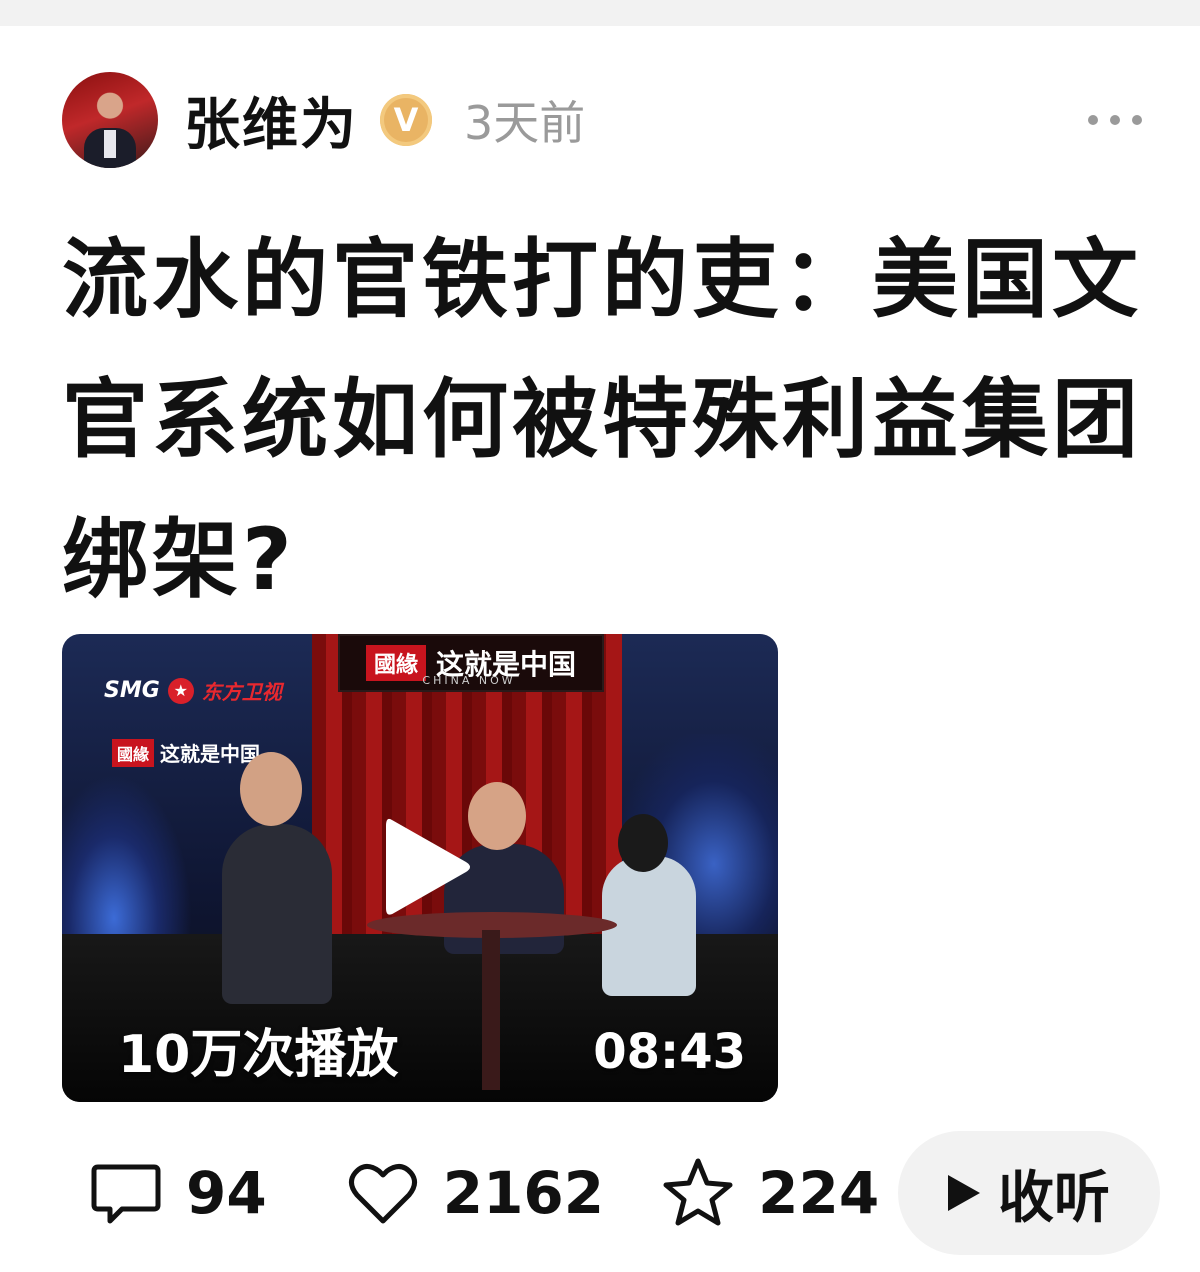  Describe the element at coordinates (819, 1193) in the screenshot. I see `favorite-count: 224` at that location.